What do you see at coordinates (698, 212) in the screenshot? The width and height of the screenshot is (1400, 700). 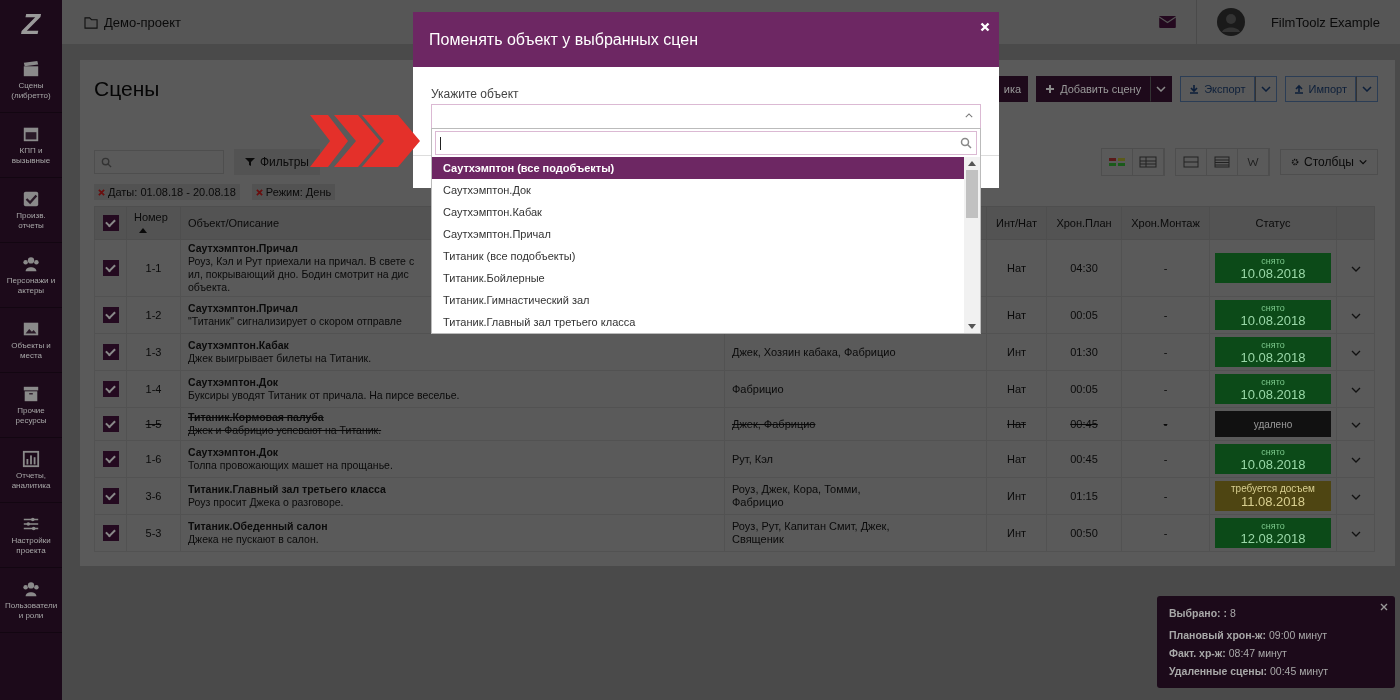 I see `dropdown-option: Саутхэмптон.Кабак` at bounding box center [698, 212].